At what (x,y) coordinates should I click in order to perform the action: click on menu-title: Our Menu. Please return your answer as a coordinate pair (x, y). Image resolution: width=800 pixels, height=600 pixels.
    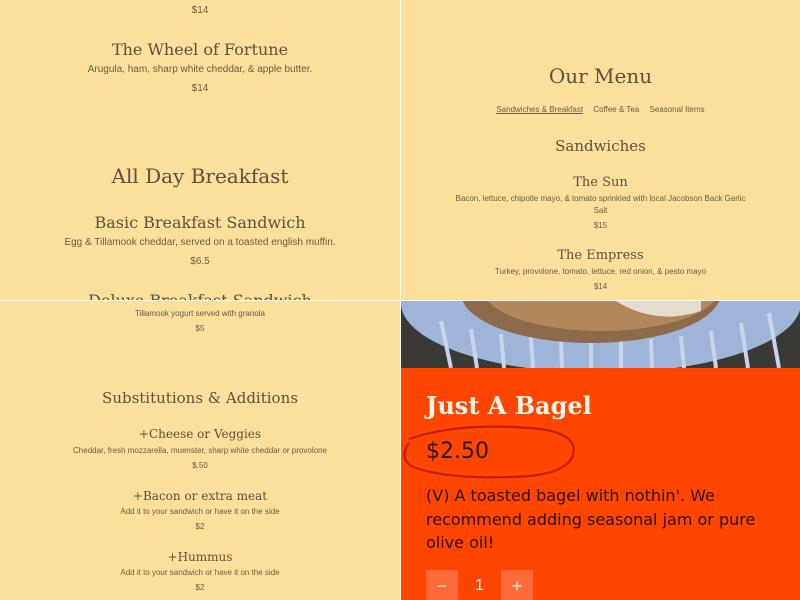
    Looking at the image, I should click on (600, 76).